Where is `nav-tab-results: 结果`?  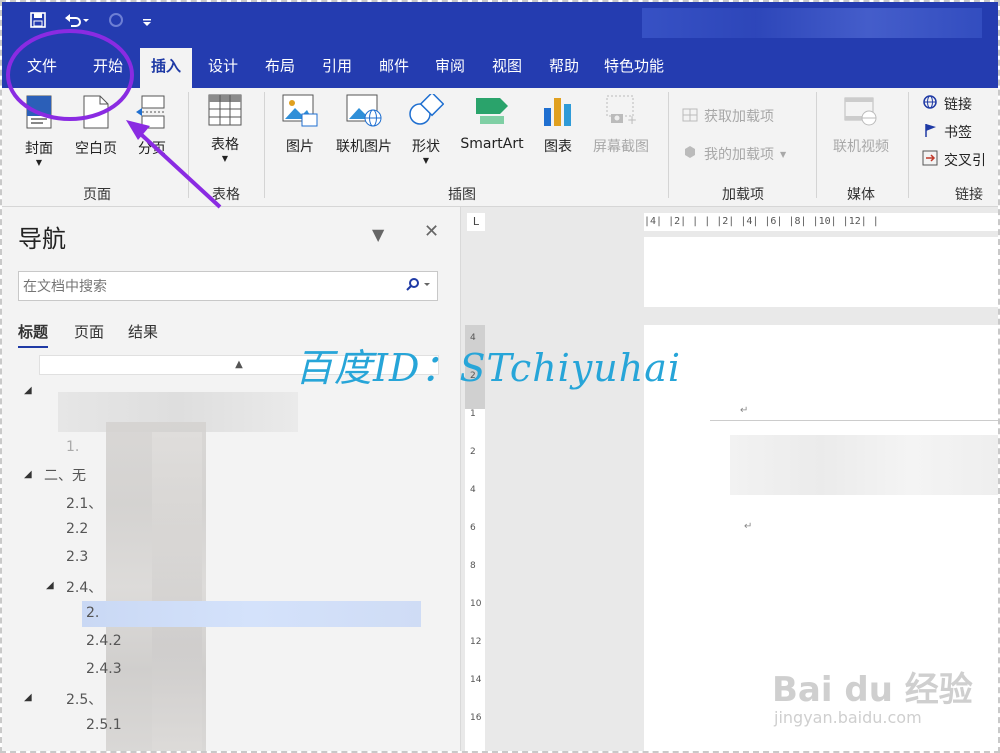
nav-tab-results: 结果 is located at coordinates (143, 331).